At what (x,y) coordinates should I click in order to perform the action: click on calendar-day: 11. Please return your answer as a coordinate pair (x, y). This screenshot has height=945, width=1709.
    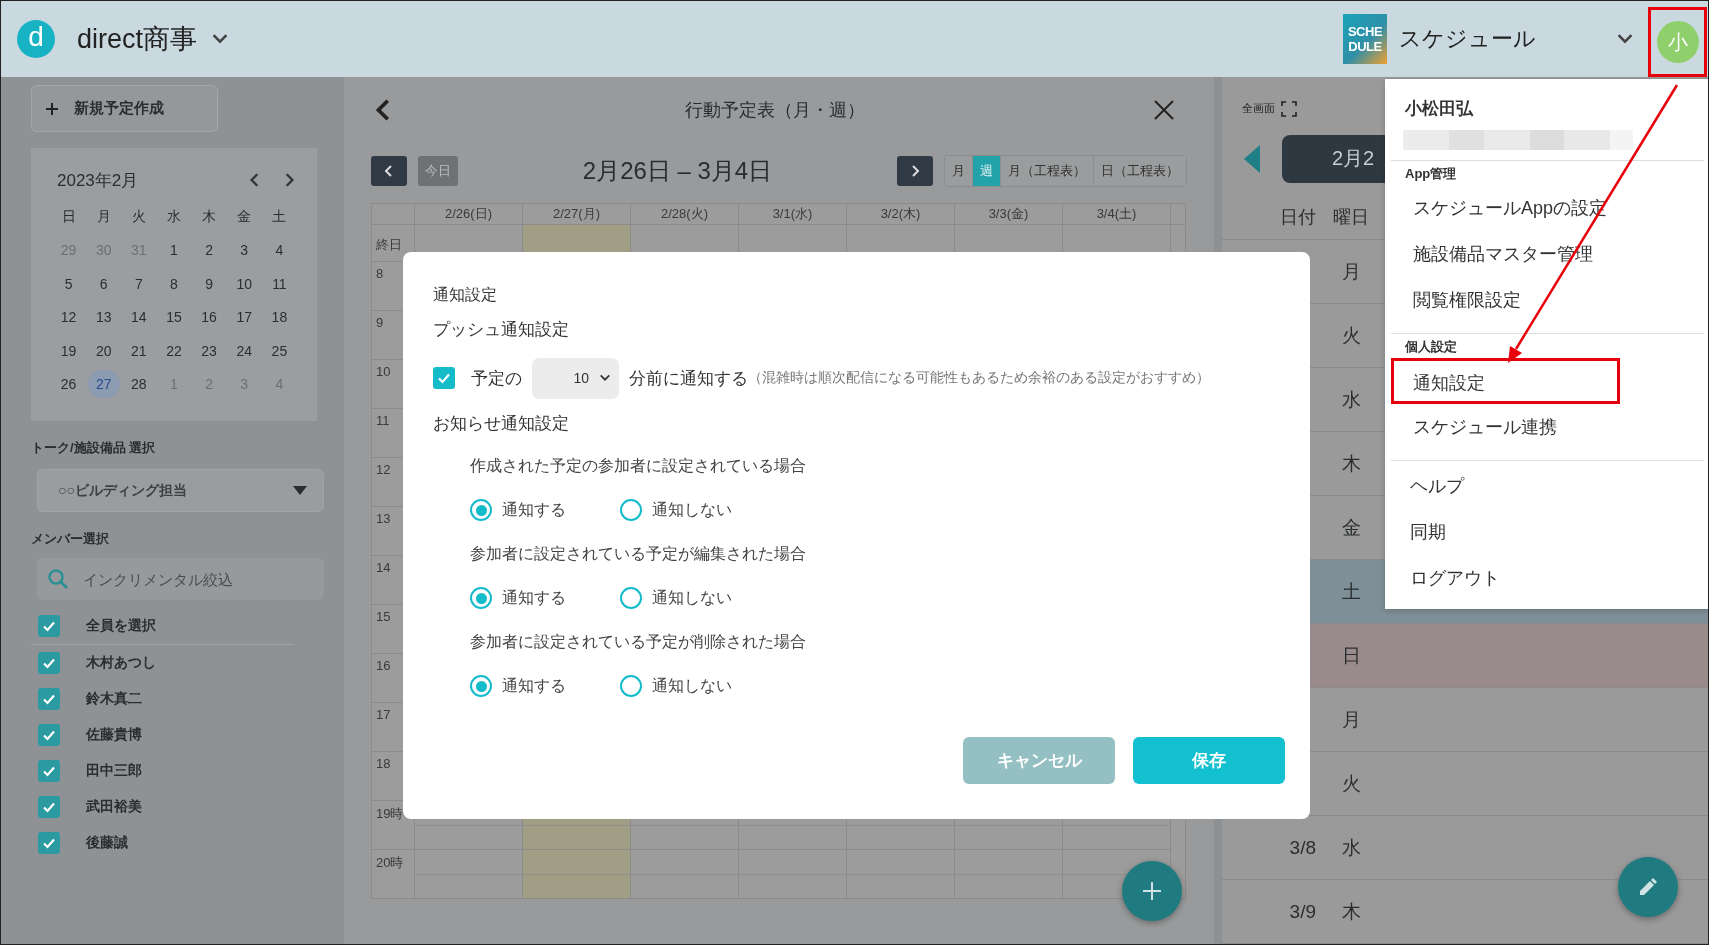
    Looking at the image, I should click on (279, 283).